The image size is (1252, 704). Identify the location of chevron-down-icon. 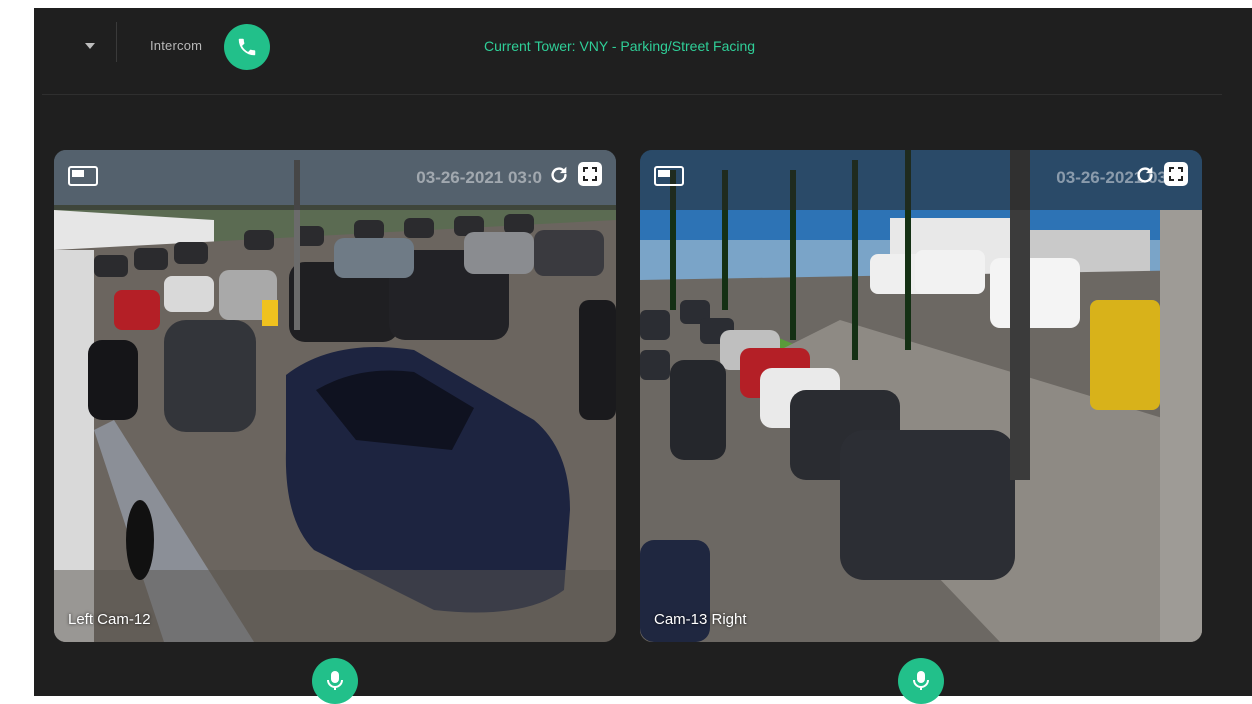
(90, 46).